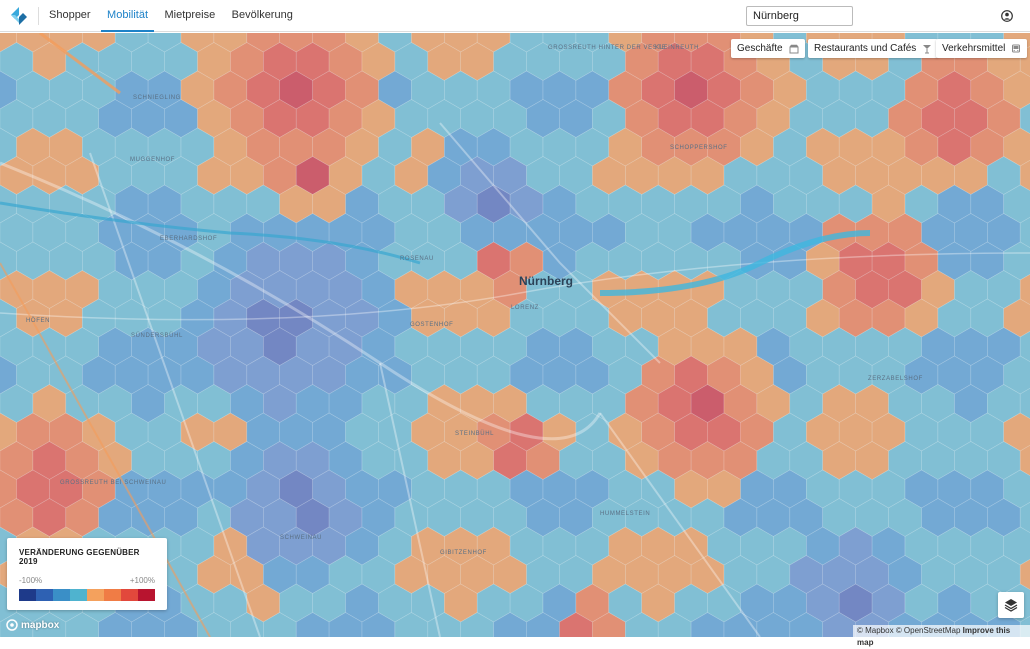 The height and width of the screenshot is (649, 1030). Describe the element at coordinates (12, 625) in the screenshot. I see `mapbox-logo-icon` at that location.